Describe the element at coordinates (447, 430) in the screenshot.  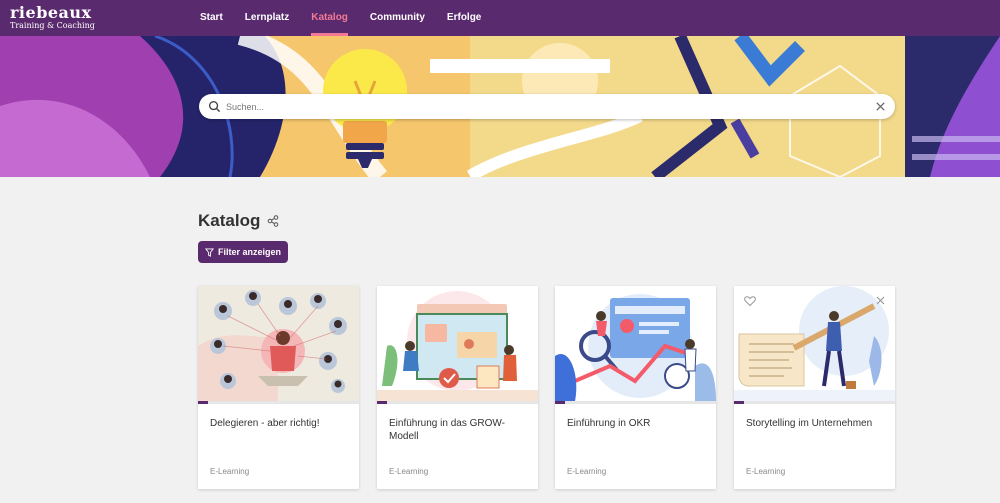
I see `course-title: Einführung in das GROW-Modell` at that location.